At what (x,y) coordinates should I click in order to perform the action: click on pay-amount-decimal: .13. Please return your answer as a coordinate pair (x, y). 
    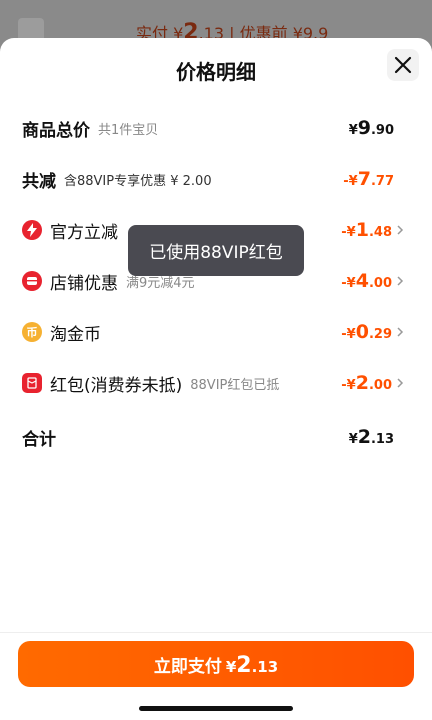
    Looking at the image, I should click on (265, 667).